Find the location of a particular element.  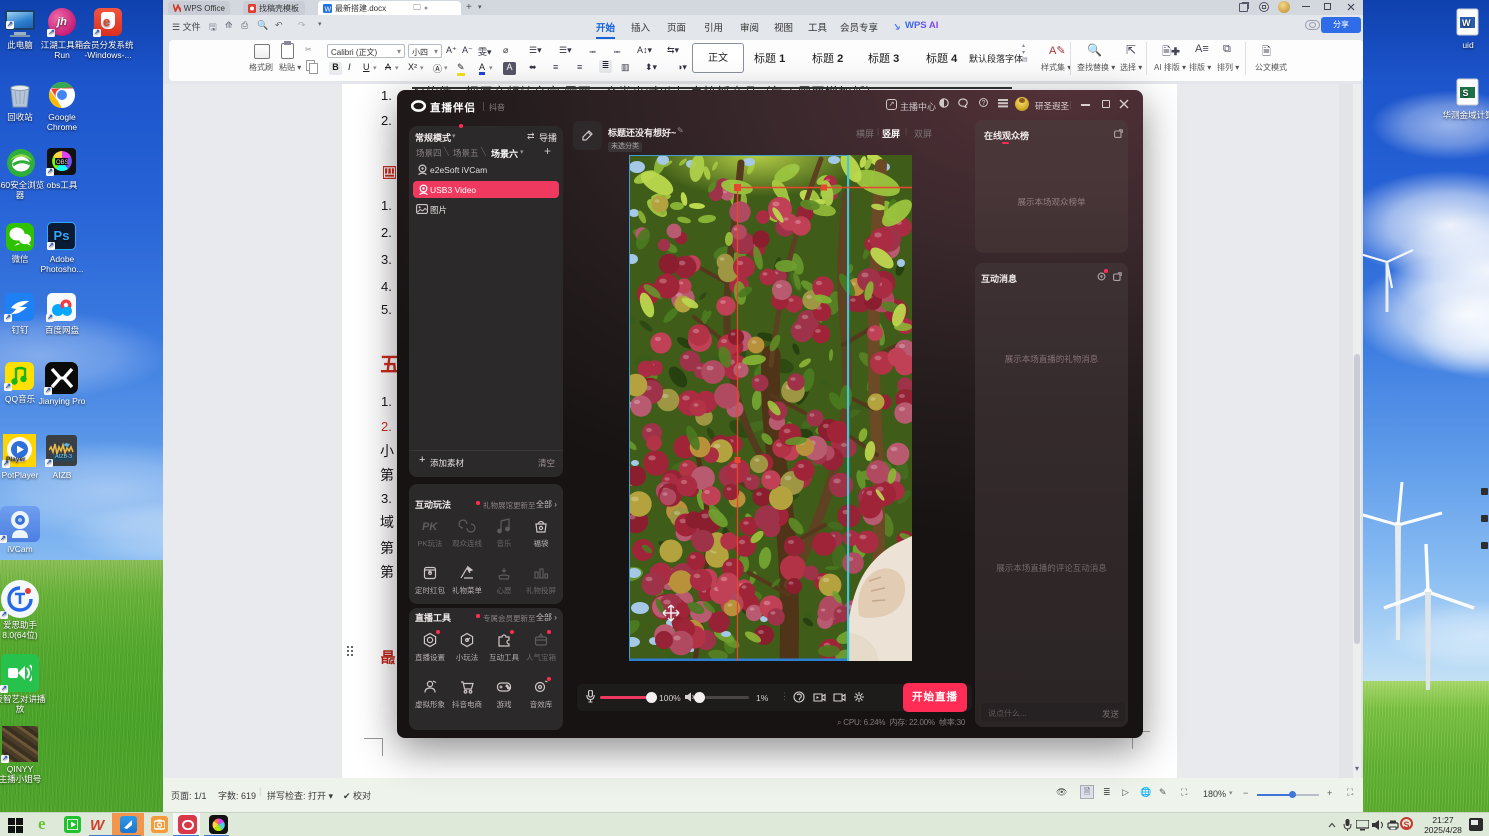

svg-text: PK is located at coordinates (430, 527).